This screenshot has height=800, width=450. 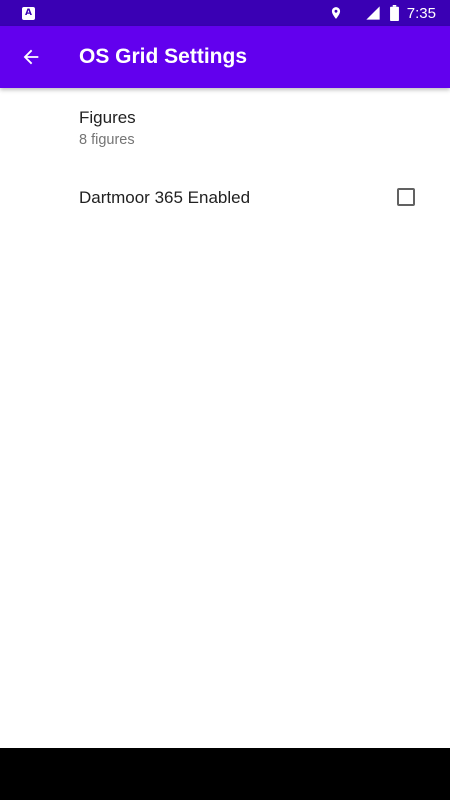 What do you see at coordinates (225, 128) in the screenshot?
I see `preference-figures: Figures 8 figures` at bounding box center [225, 128].